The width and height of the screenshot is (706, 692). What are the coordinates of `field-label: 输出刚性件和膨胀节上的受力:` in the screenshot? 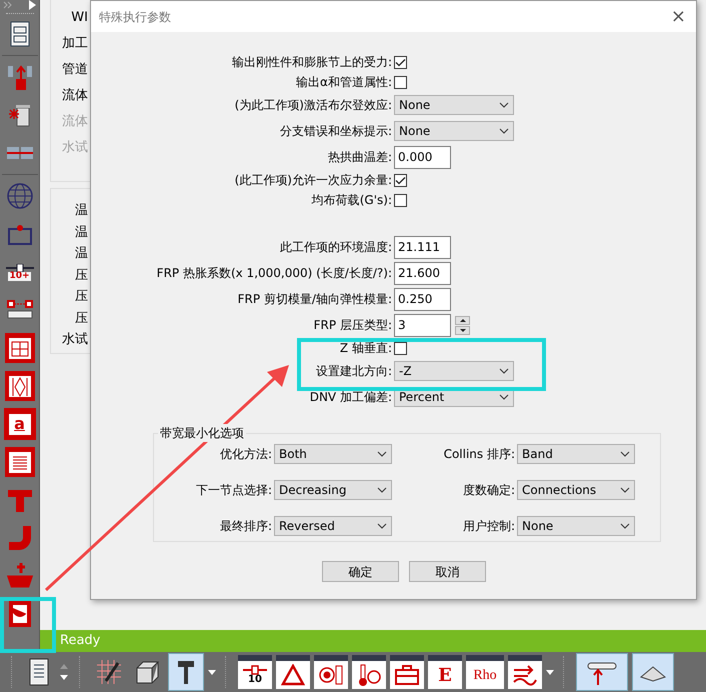 It's located at (311, 62).